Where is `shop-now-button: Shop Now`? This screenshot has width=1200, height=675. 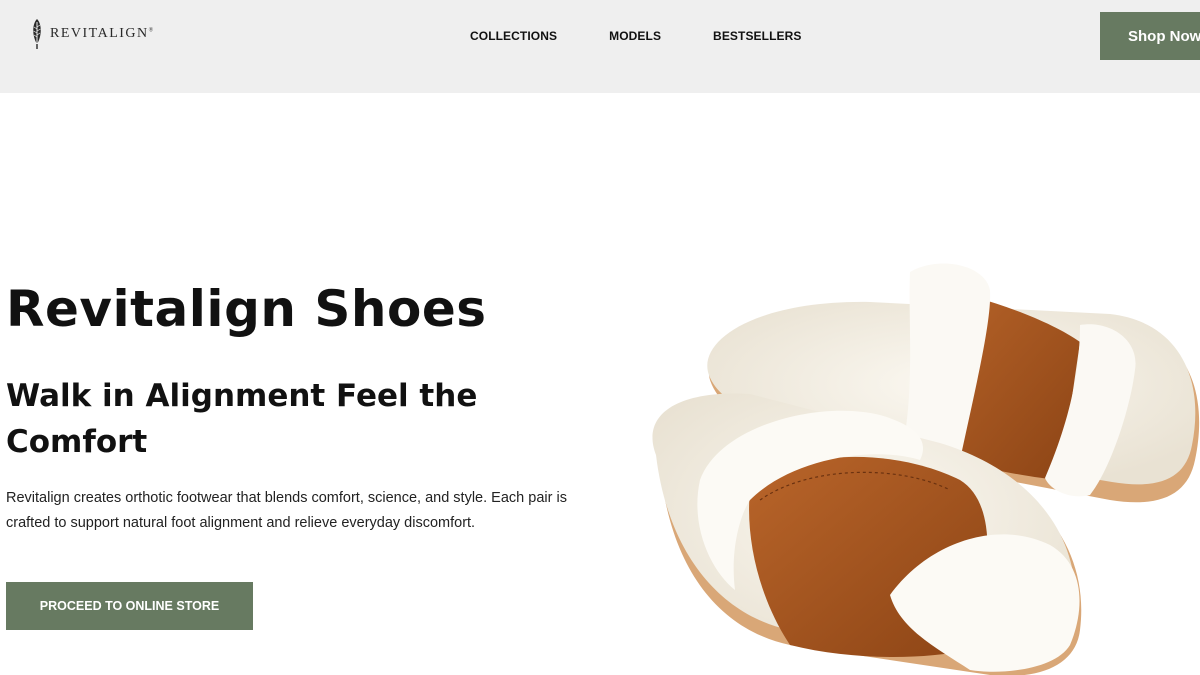 shop-now-button: Shop Now is located at coordinates (1150, 36).